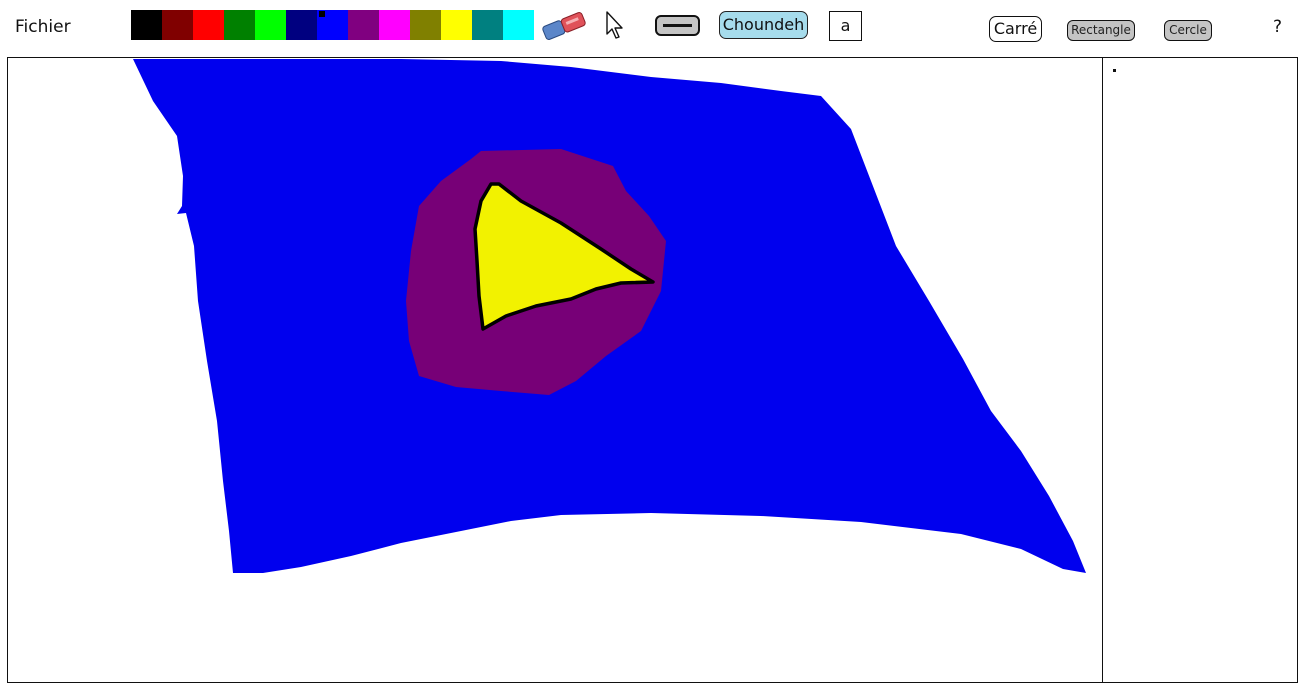 This screenshot has width=1300, height=700. I want to click on eraser-icon, so click(564, 26).